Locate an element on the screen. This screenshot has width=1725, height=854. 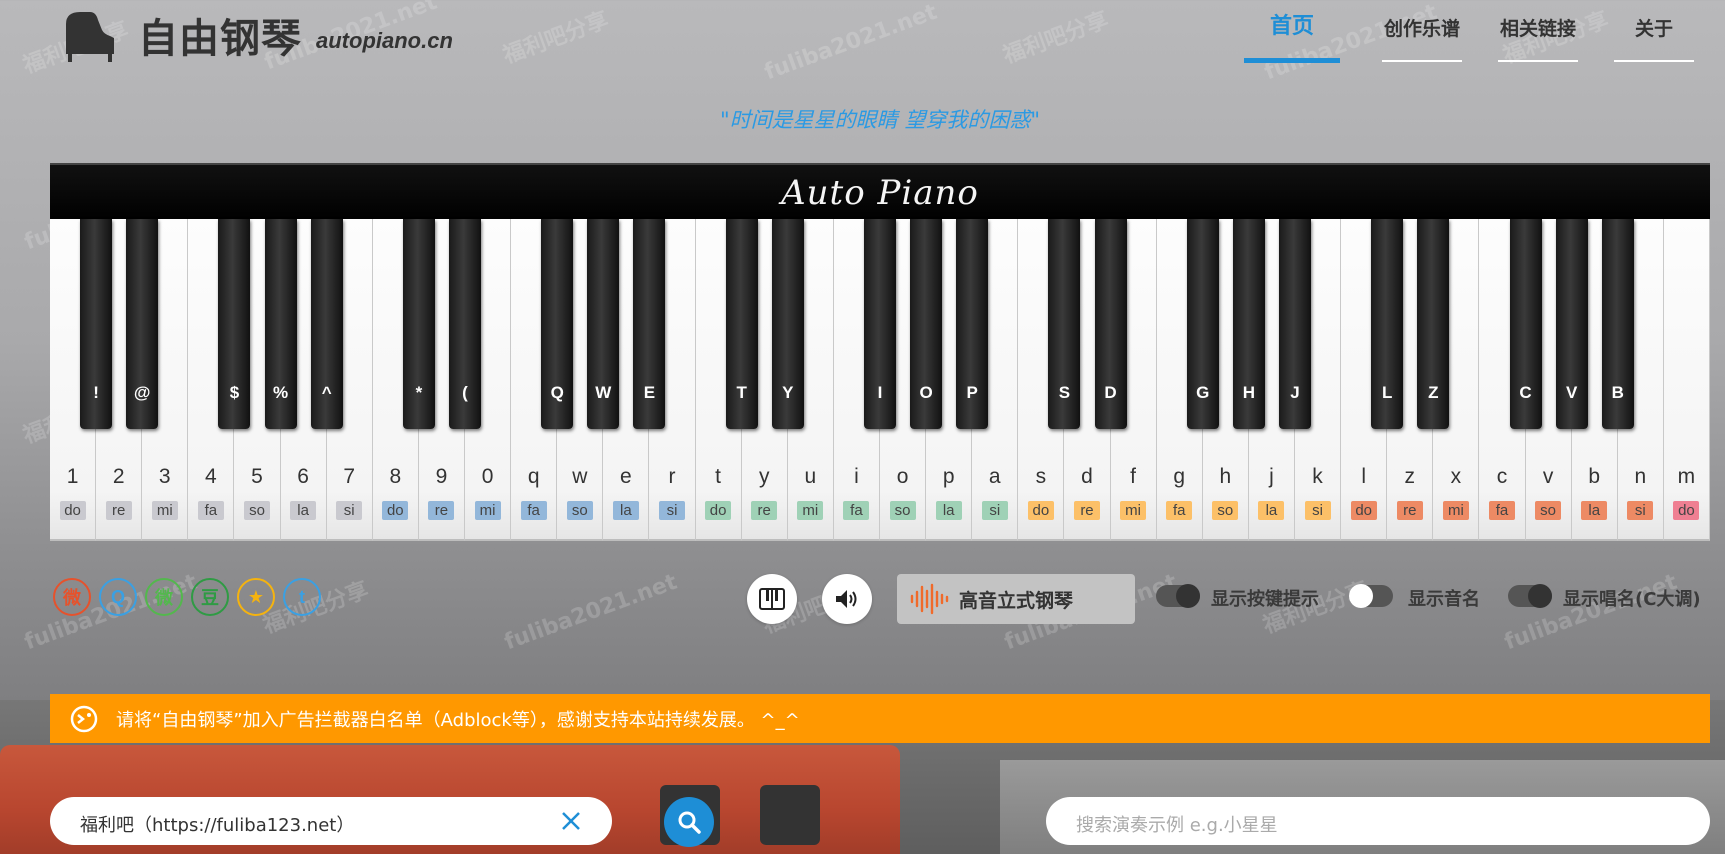
toggle-knob is located at coordinates (1540, 596).